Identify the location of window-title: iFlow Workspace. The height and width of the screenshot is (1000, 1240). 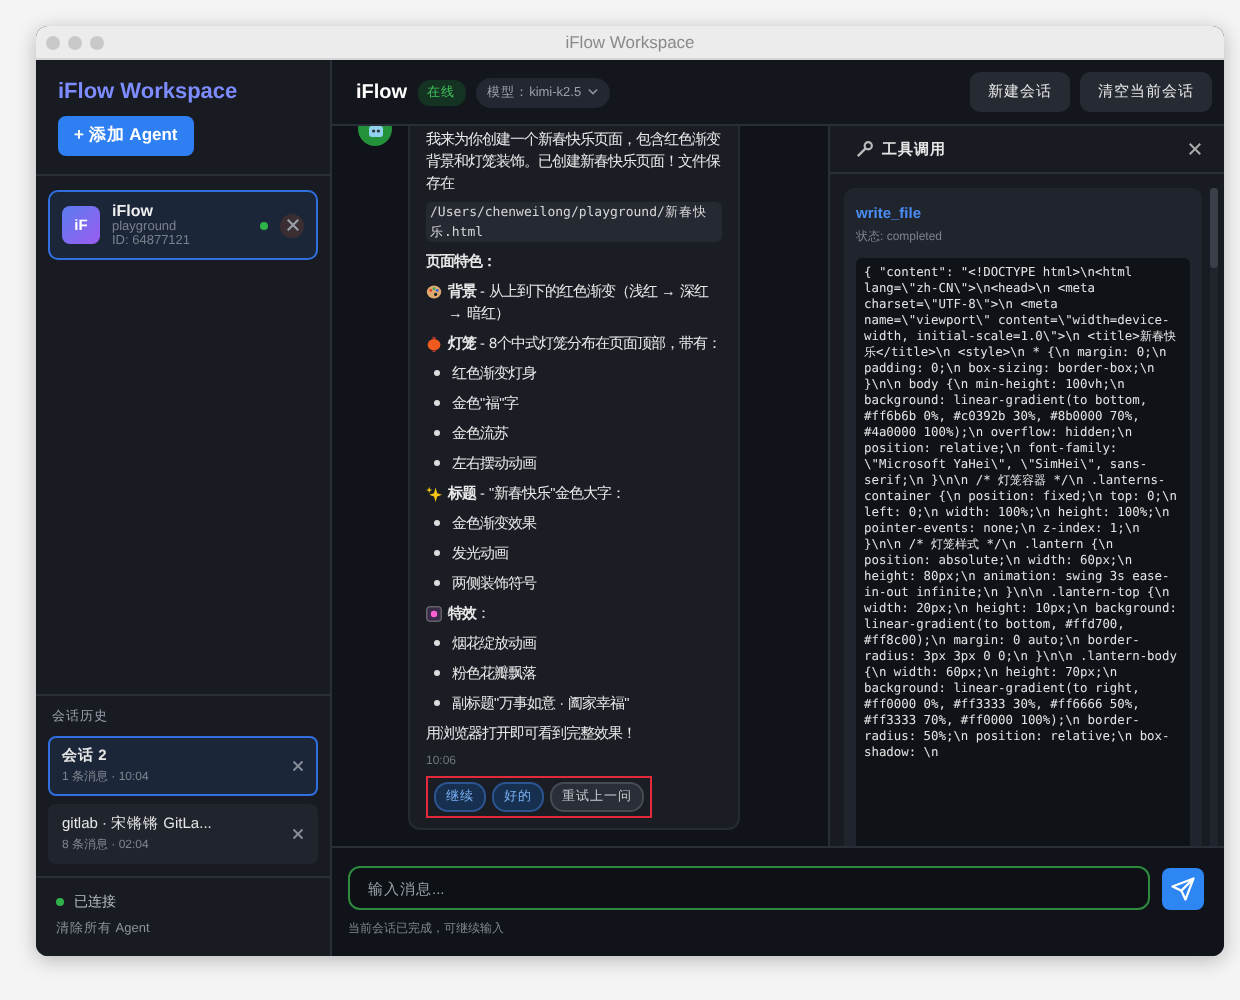
(630, 42).